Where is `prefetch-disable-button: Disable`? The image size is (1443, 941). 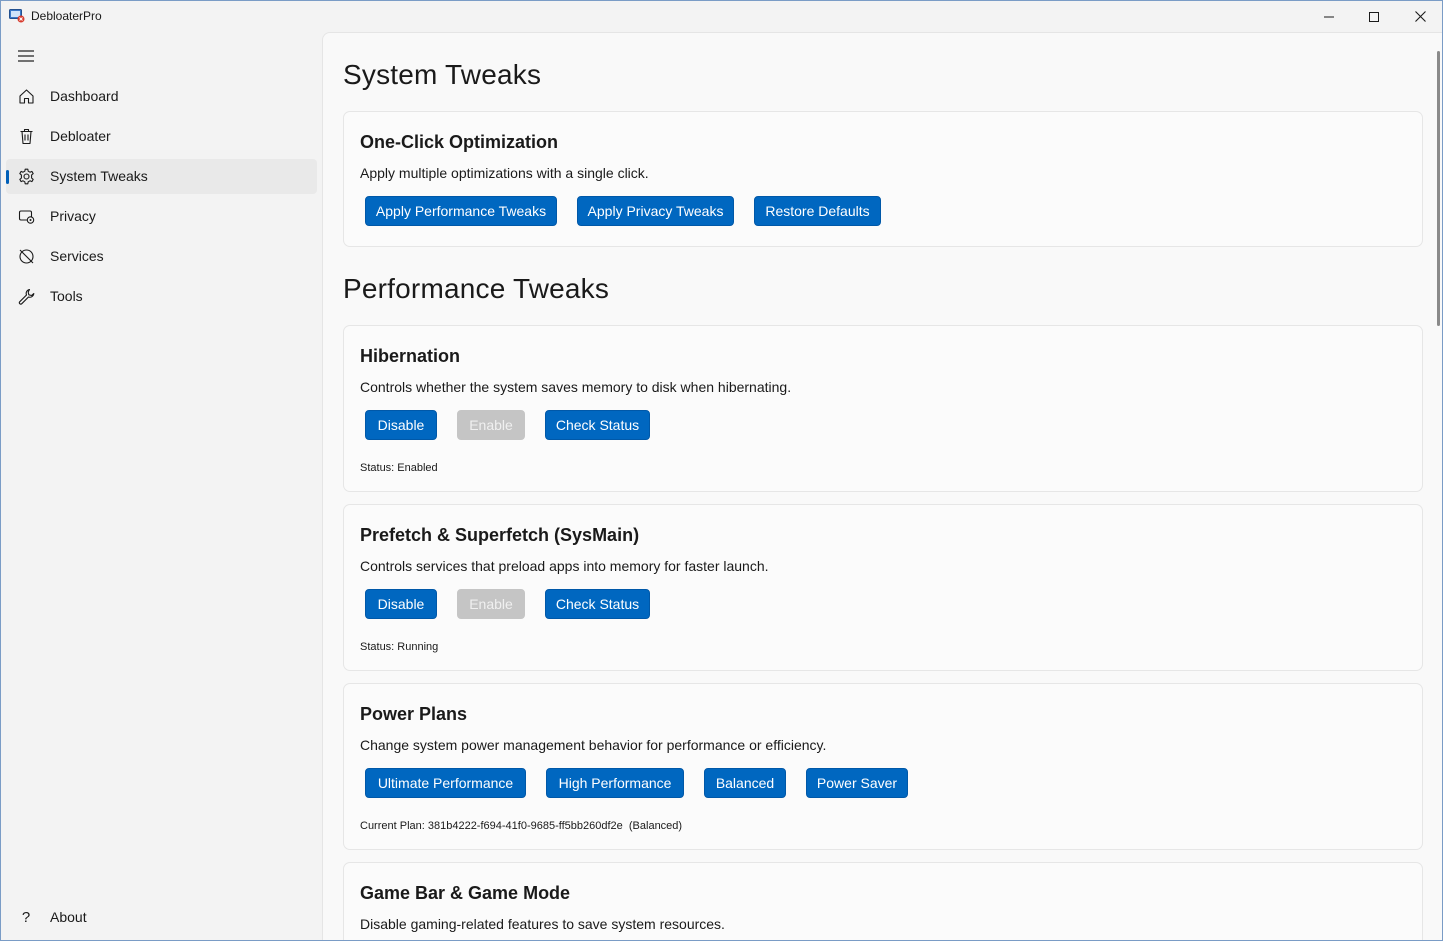 prefetch-disable-button: Disable is located at coordinates (401, 604).